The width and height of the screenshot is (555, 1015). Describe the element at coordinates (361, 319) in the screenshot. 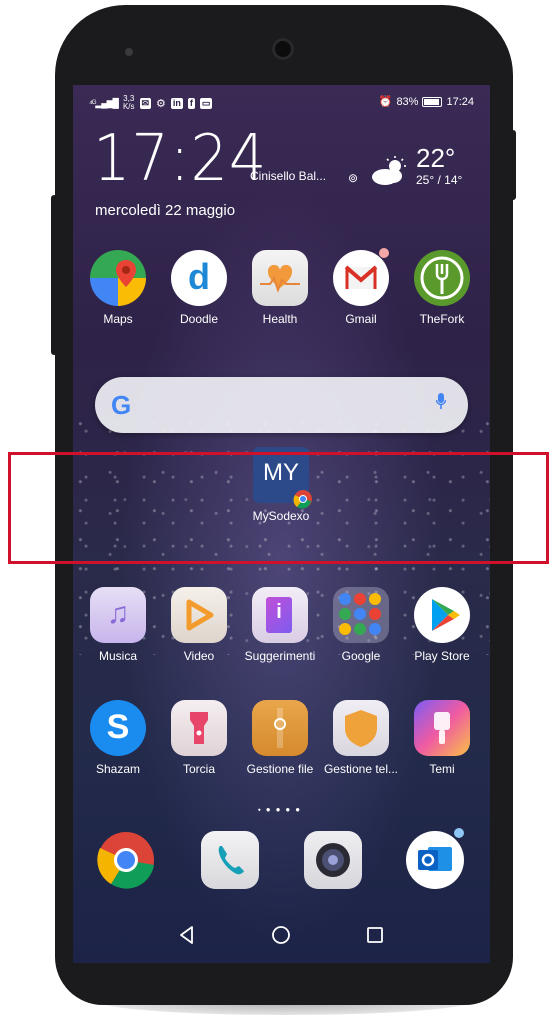

I see `app-label: Gmail` at that location.